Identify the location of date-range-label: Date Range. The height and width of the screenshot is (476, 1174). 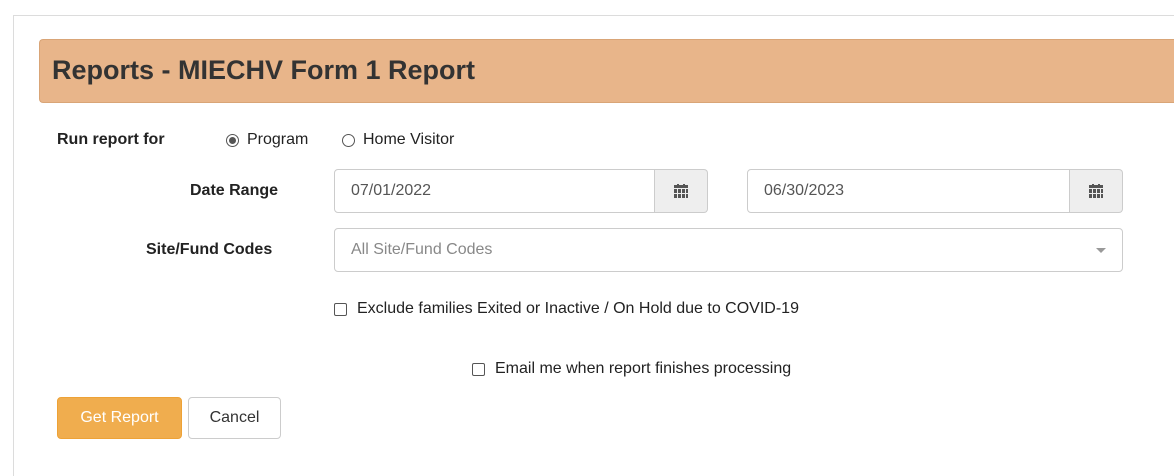
(234, 190).